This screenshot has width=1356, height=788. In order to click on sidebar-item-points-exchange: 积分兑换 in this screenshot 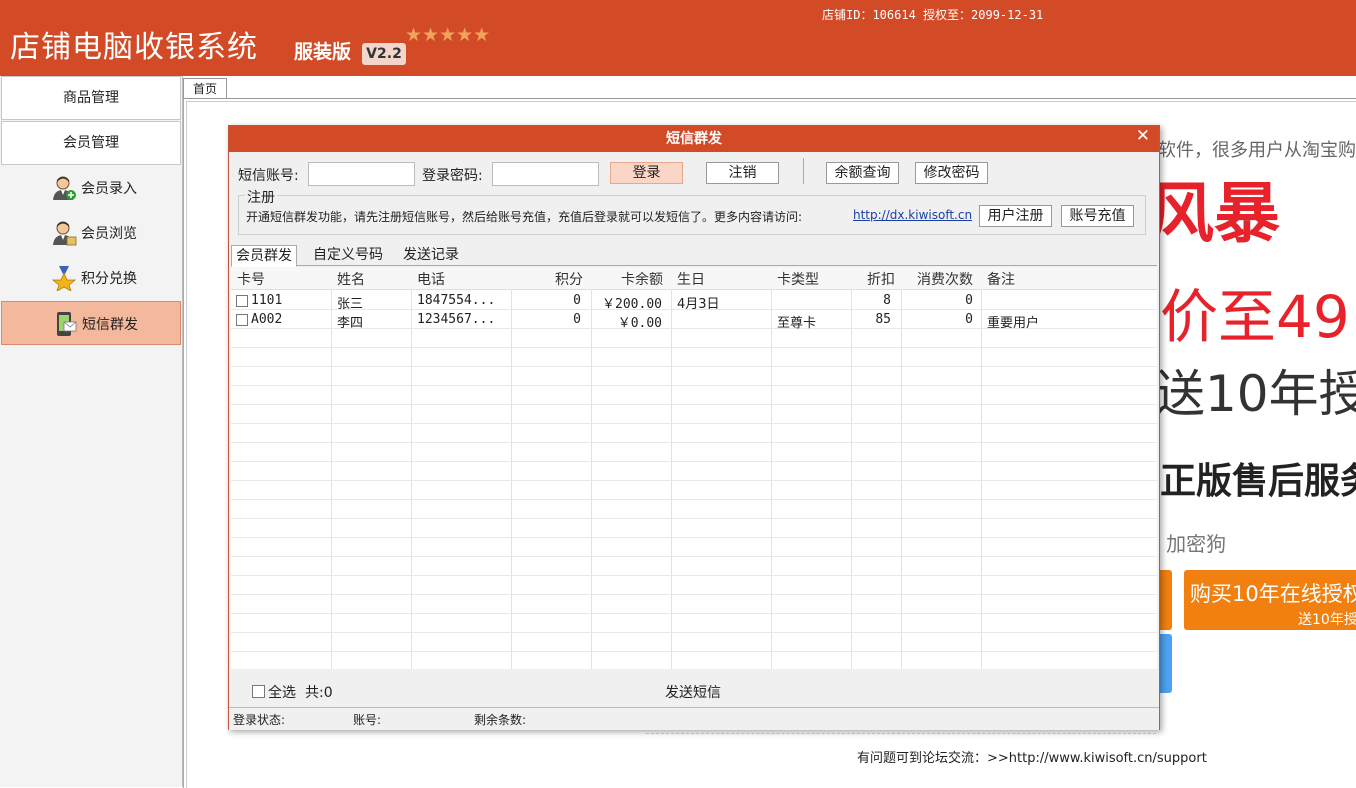, I will do `click(91, 277)`.